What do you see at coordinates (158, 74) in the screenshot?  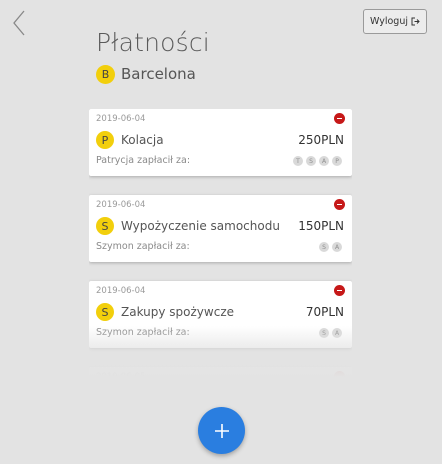 I see `group-name: Barcelona` at bounding box center [158, 74].